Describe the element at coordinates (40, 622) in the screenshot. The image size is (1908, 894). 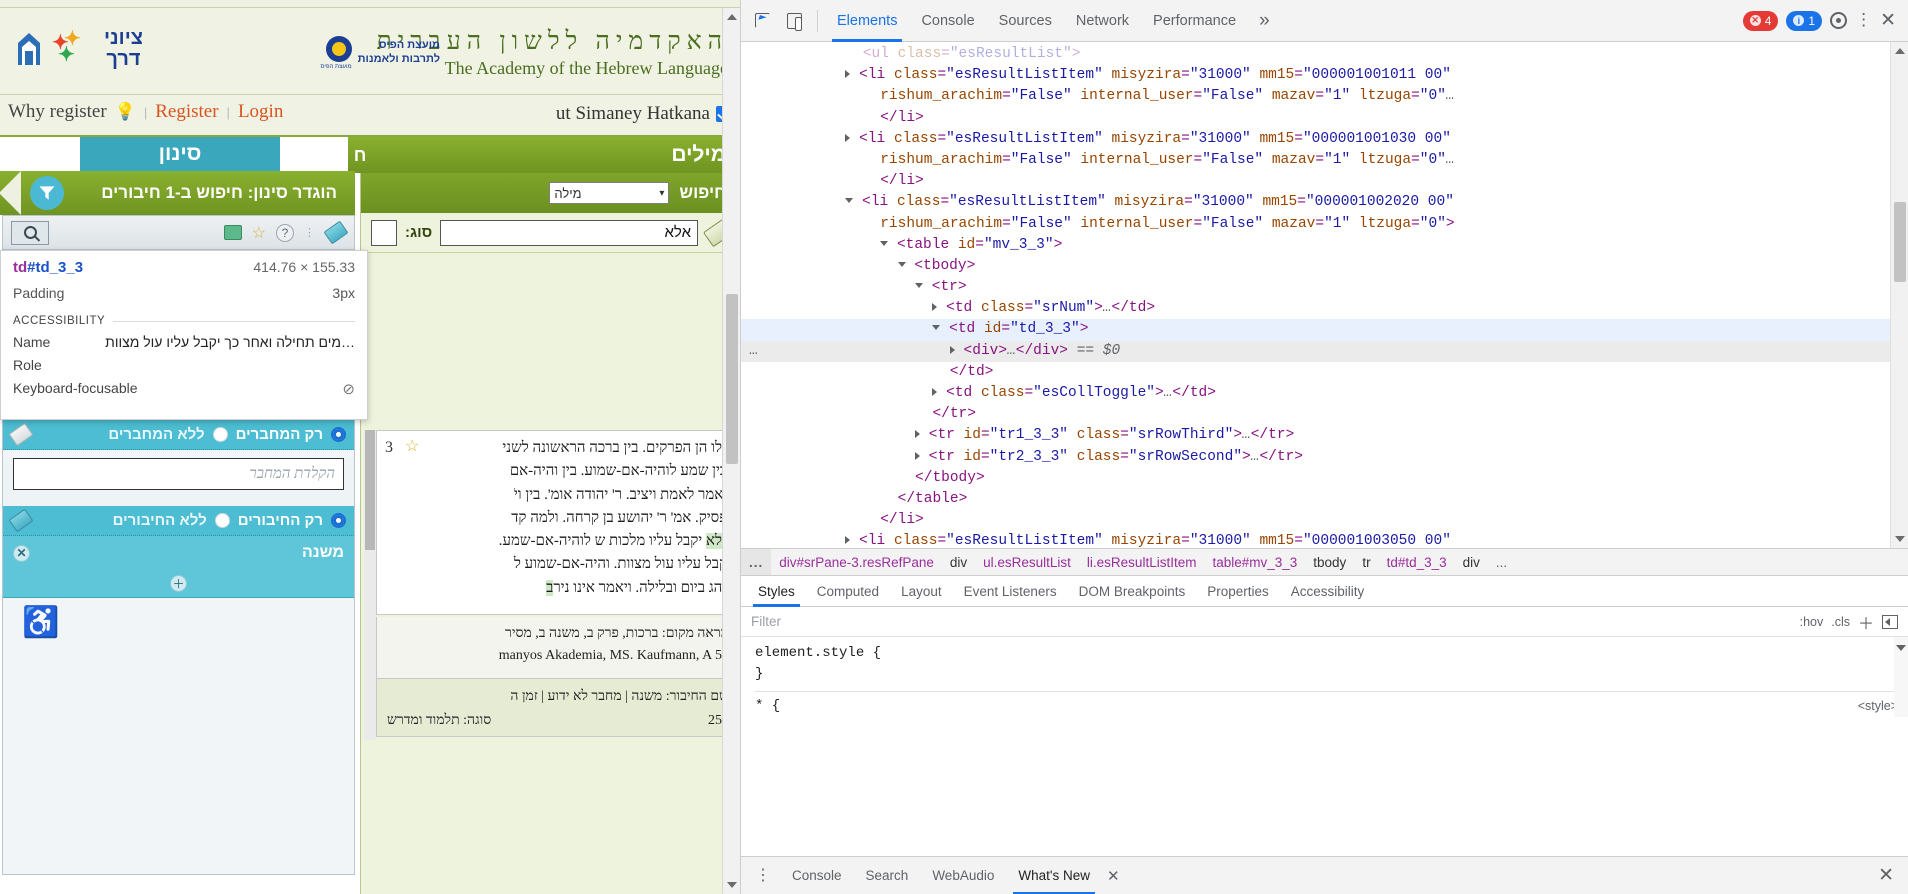
I see `accessibility-icon: ♿` at that location.